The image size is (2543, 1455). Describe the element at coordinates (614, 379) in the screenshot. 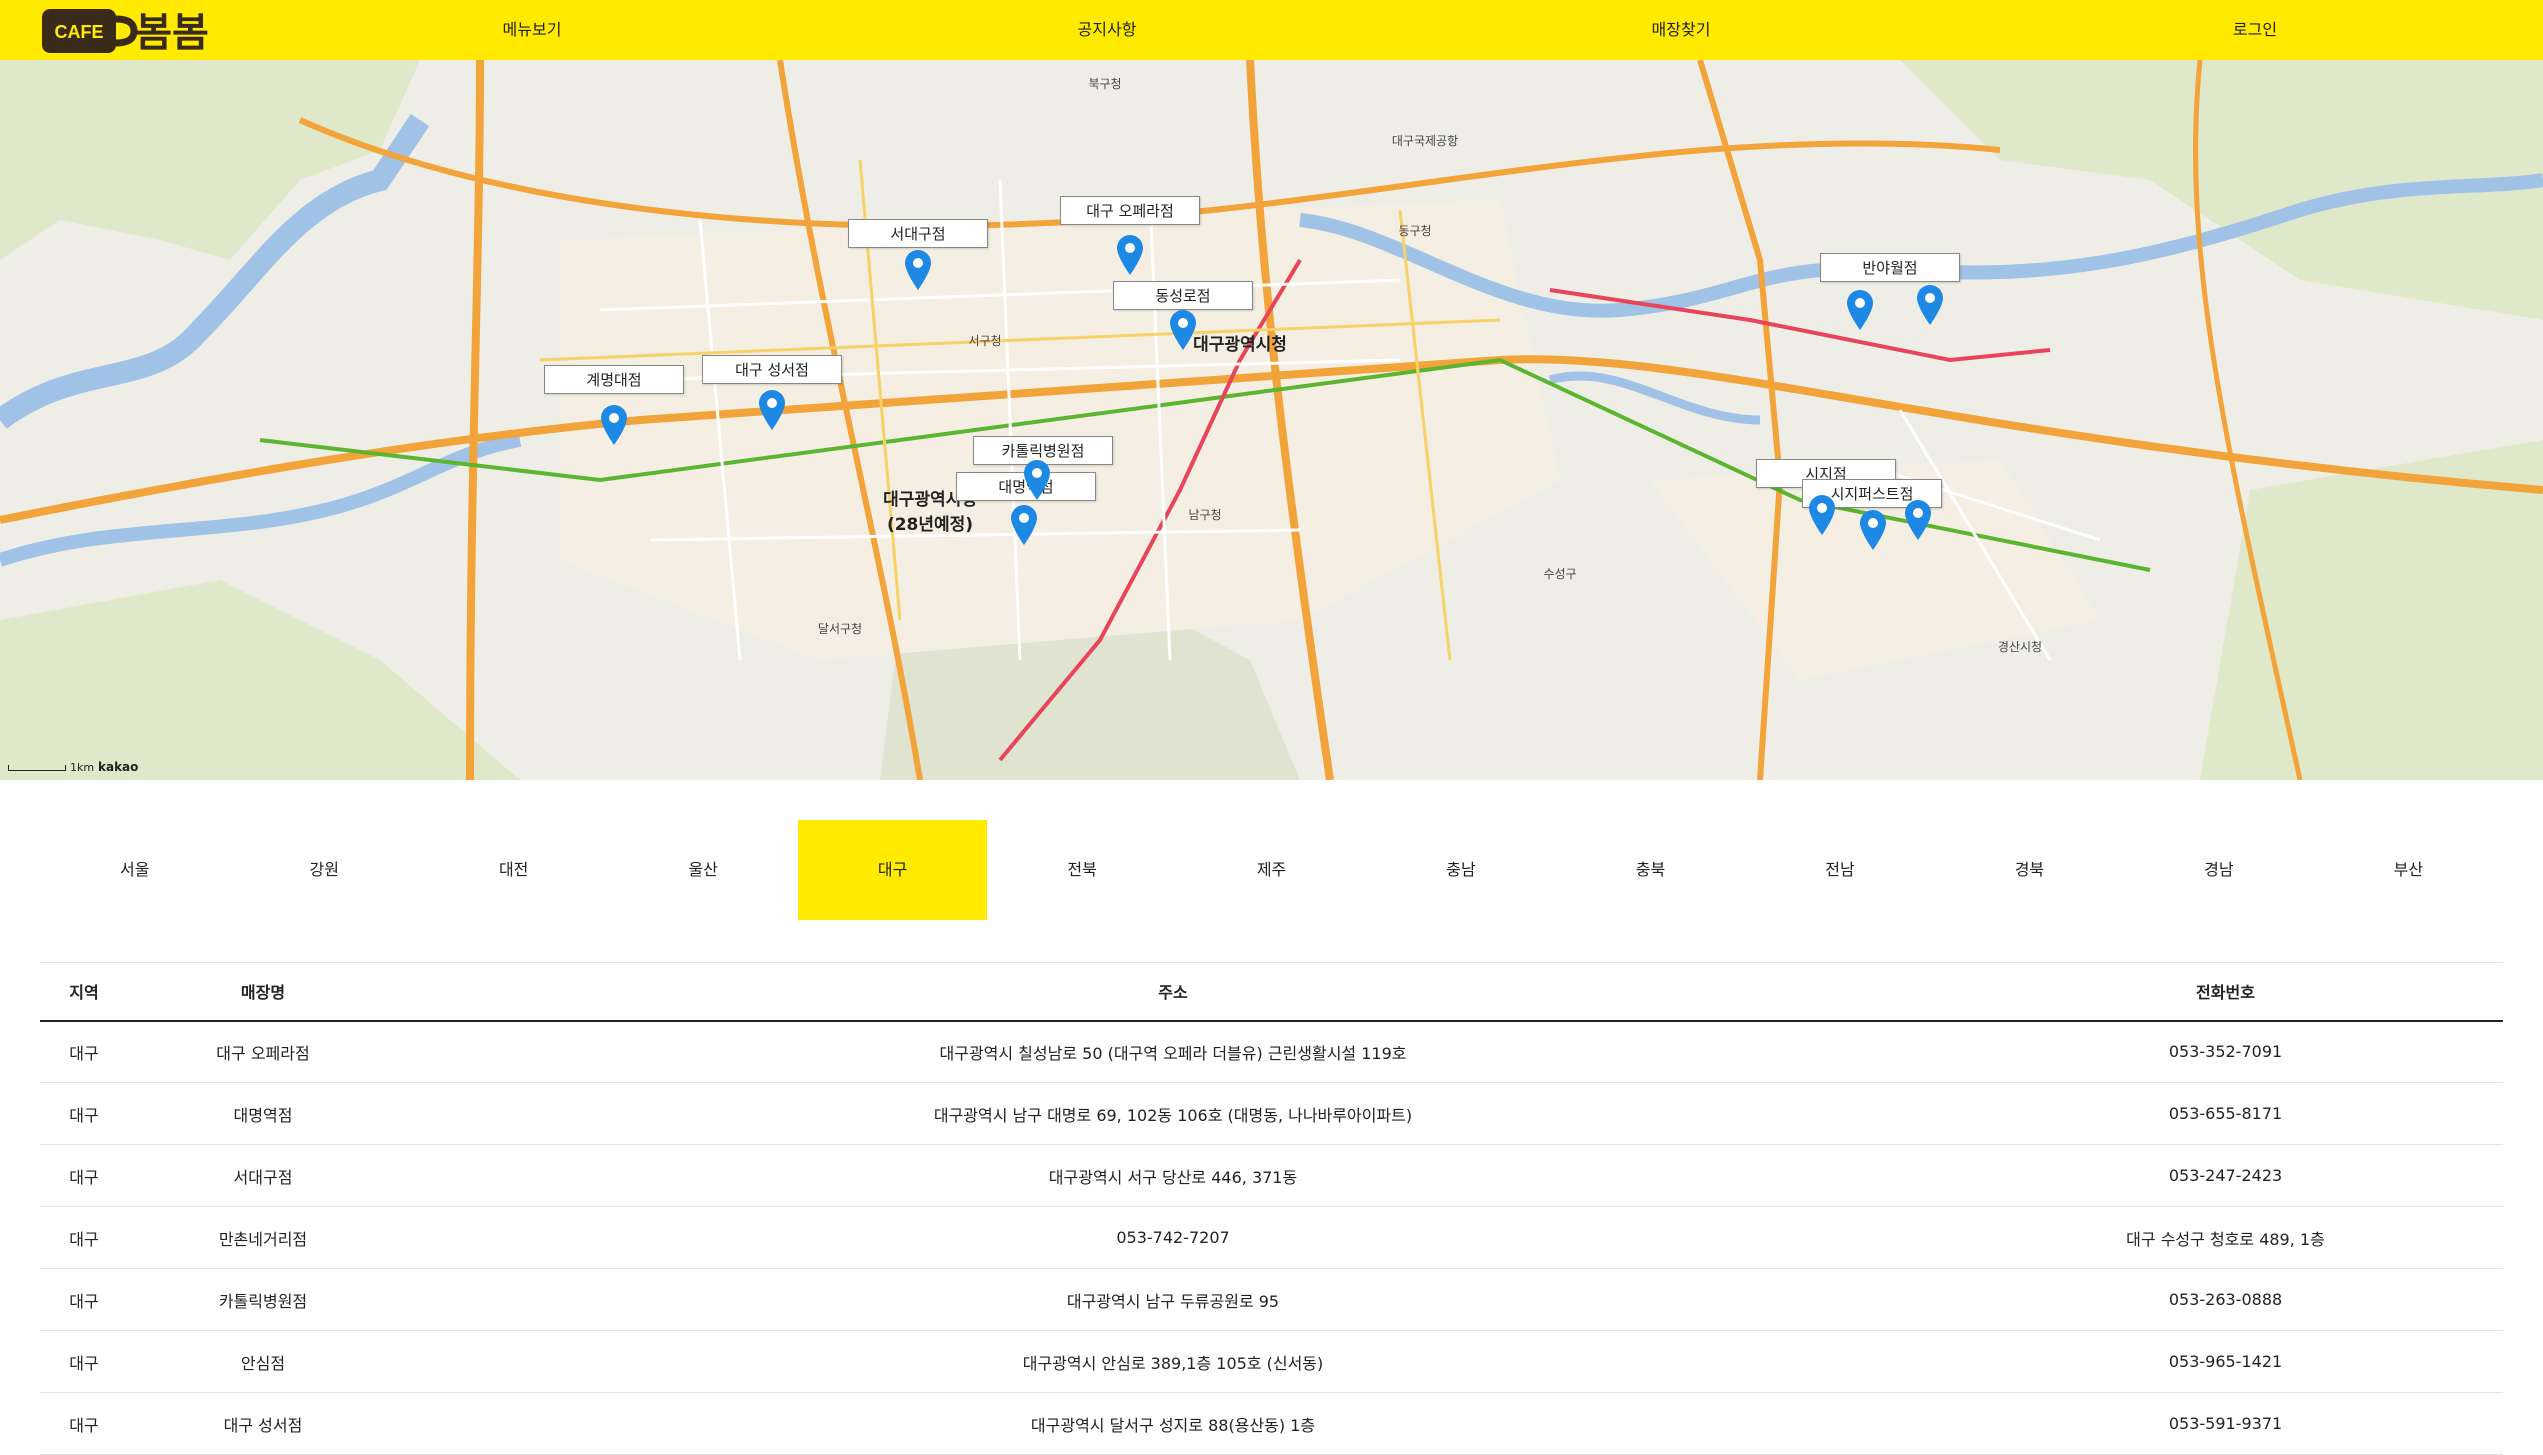

I see `store-label-keimyung: 계명대점` at that location.